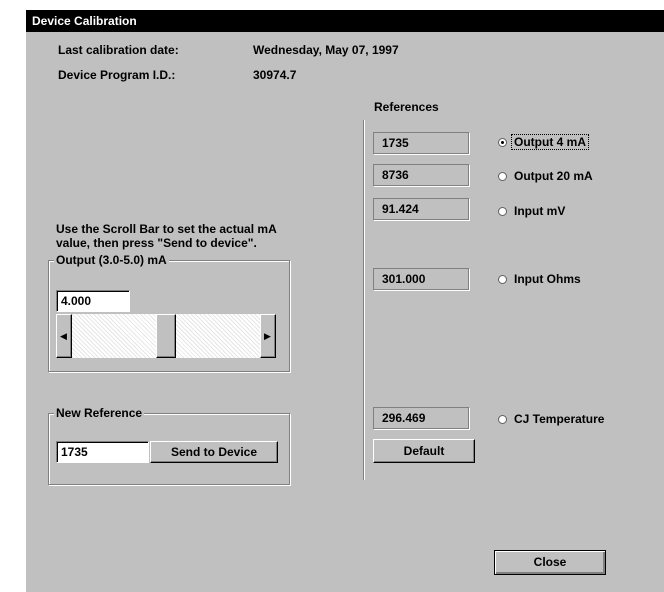 This screenshot has height=592, width=664. Describe the element at coordinates (326, 50) in the screenshot. I see `last-calibration-value: Wednesday, May 07, 1997` at that location.